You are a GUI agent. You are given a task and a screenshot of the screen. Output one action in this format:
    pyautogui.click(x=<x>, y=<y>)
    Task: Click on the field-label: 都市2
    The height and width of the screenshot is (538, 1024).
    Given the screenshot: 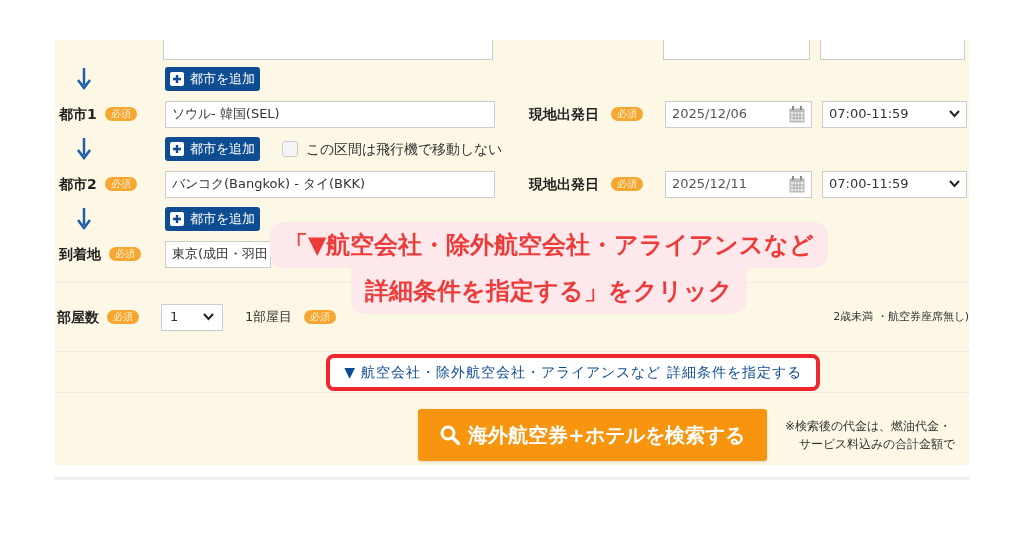 What is the action you would take?
    pyautogui.click(x=78, y=184)
    